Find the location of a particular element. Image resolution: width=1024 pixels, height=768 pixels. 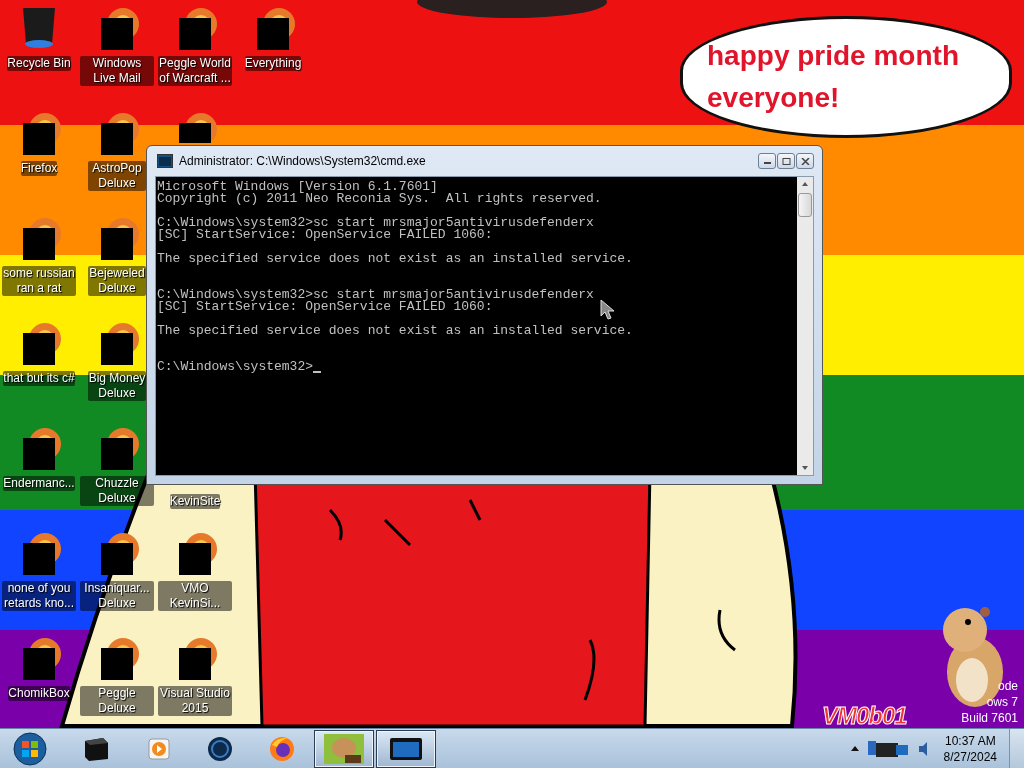

desktop-icon-label: Everything is located at coordinates (273, 63).